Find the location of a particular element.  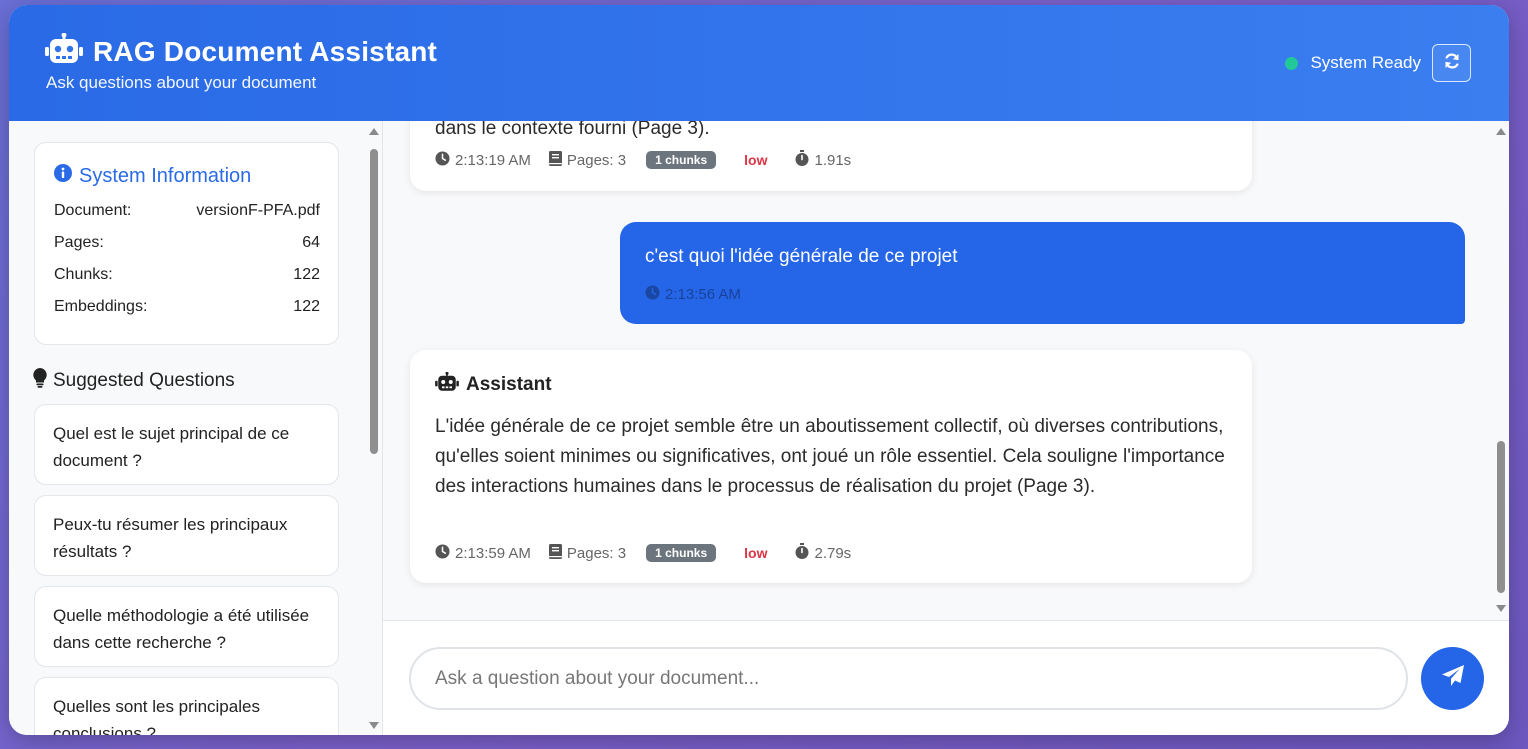

info-label: Embeddings: is located at coordinates (101, 306).